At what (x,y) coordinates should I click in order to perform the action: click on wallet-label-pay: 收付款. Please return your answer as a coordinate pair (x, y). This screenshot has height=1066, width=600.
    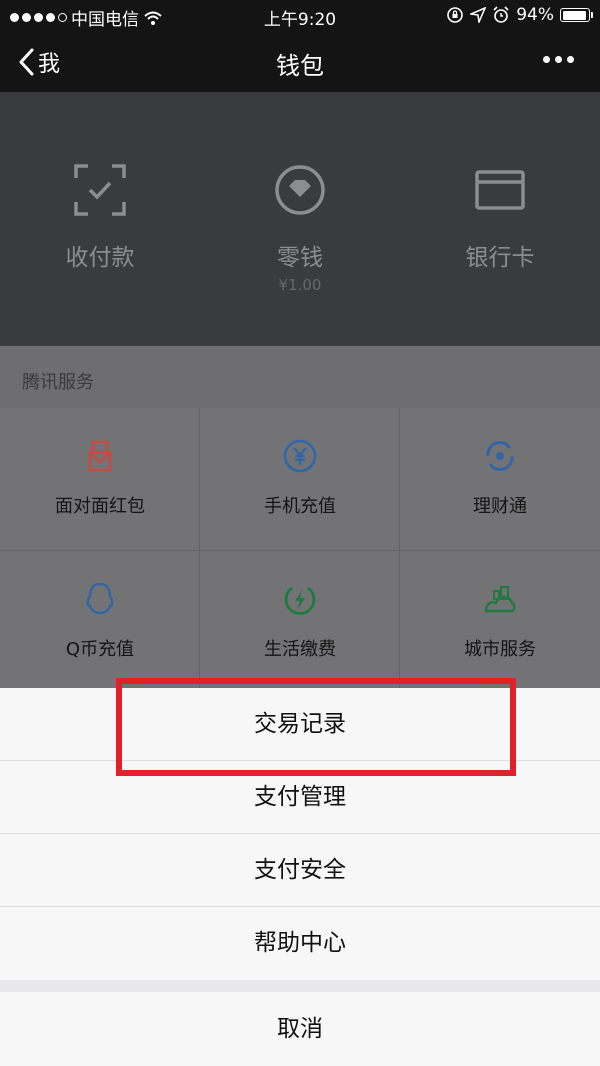
    Looking at the image, I should click on (100, 258).